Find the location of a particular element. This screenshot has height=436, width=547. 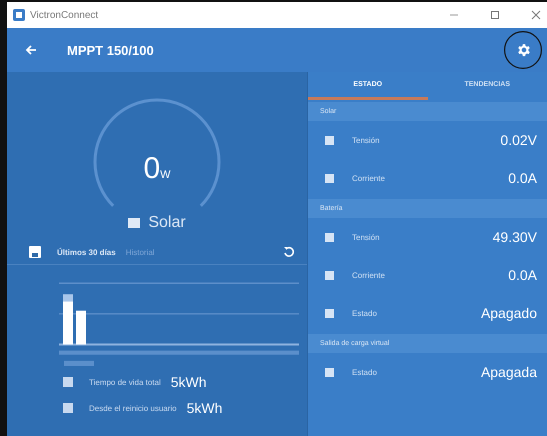

maximize-icon is located at coordinates (495, 15).